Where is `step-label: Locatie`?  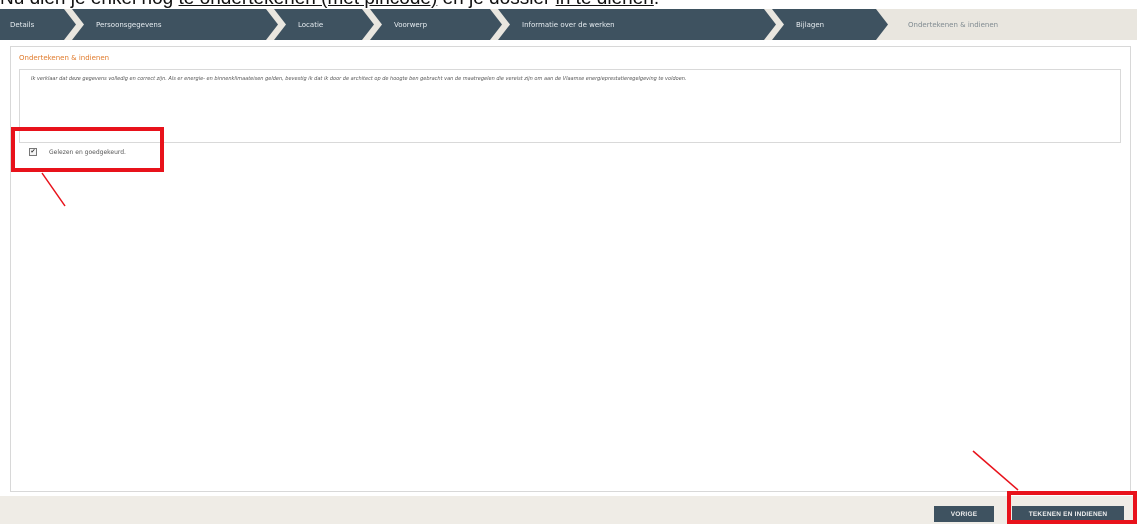 step-label: Locatie is located at coordinates (311, 24).